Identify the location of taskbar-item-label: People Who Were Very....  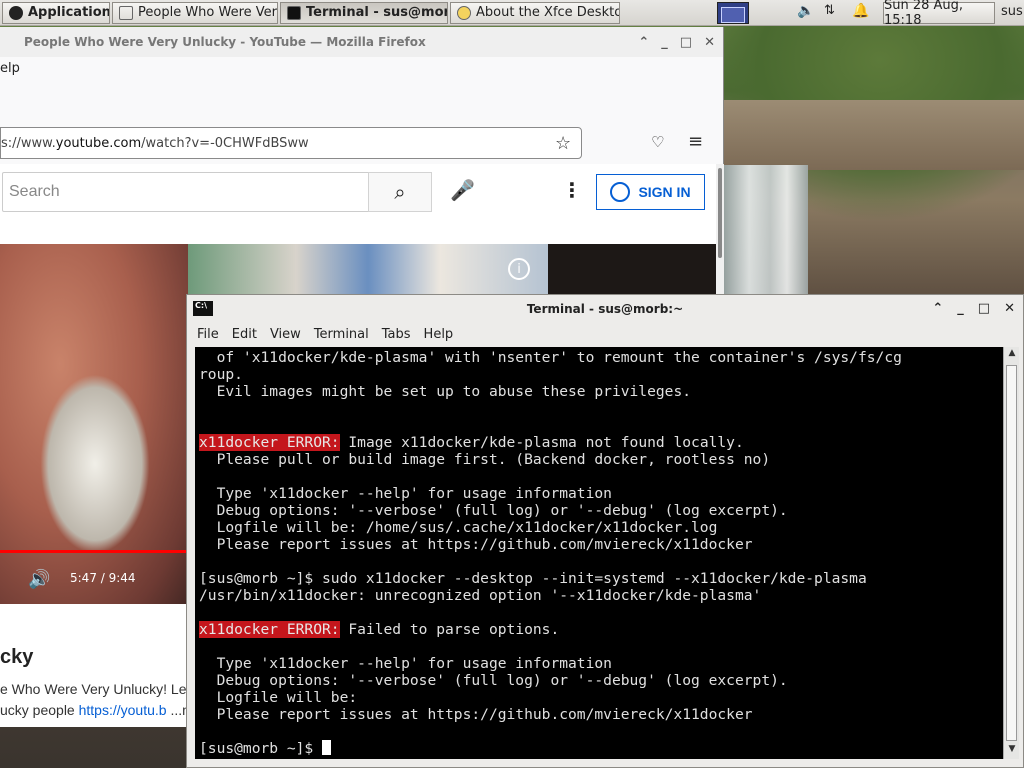
(208, 12).